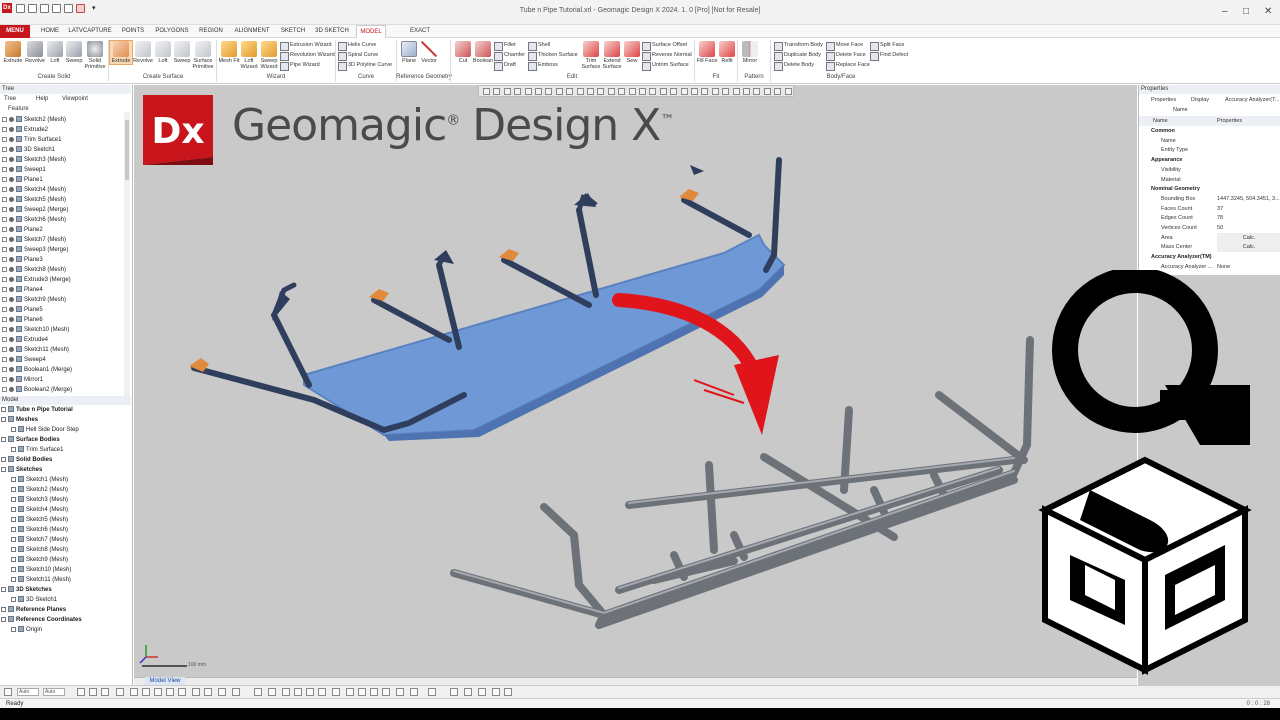 The width and height of the screenshot is (1280, 720). Describe the element at coordinates (463, 52) in the screenshot. I see `cut-button: Cut` at that location.